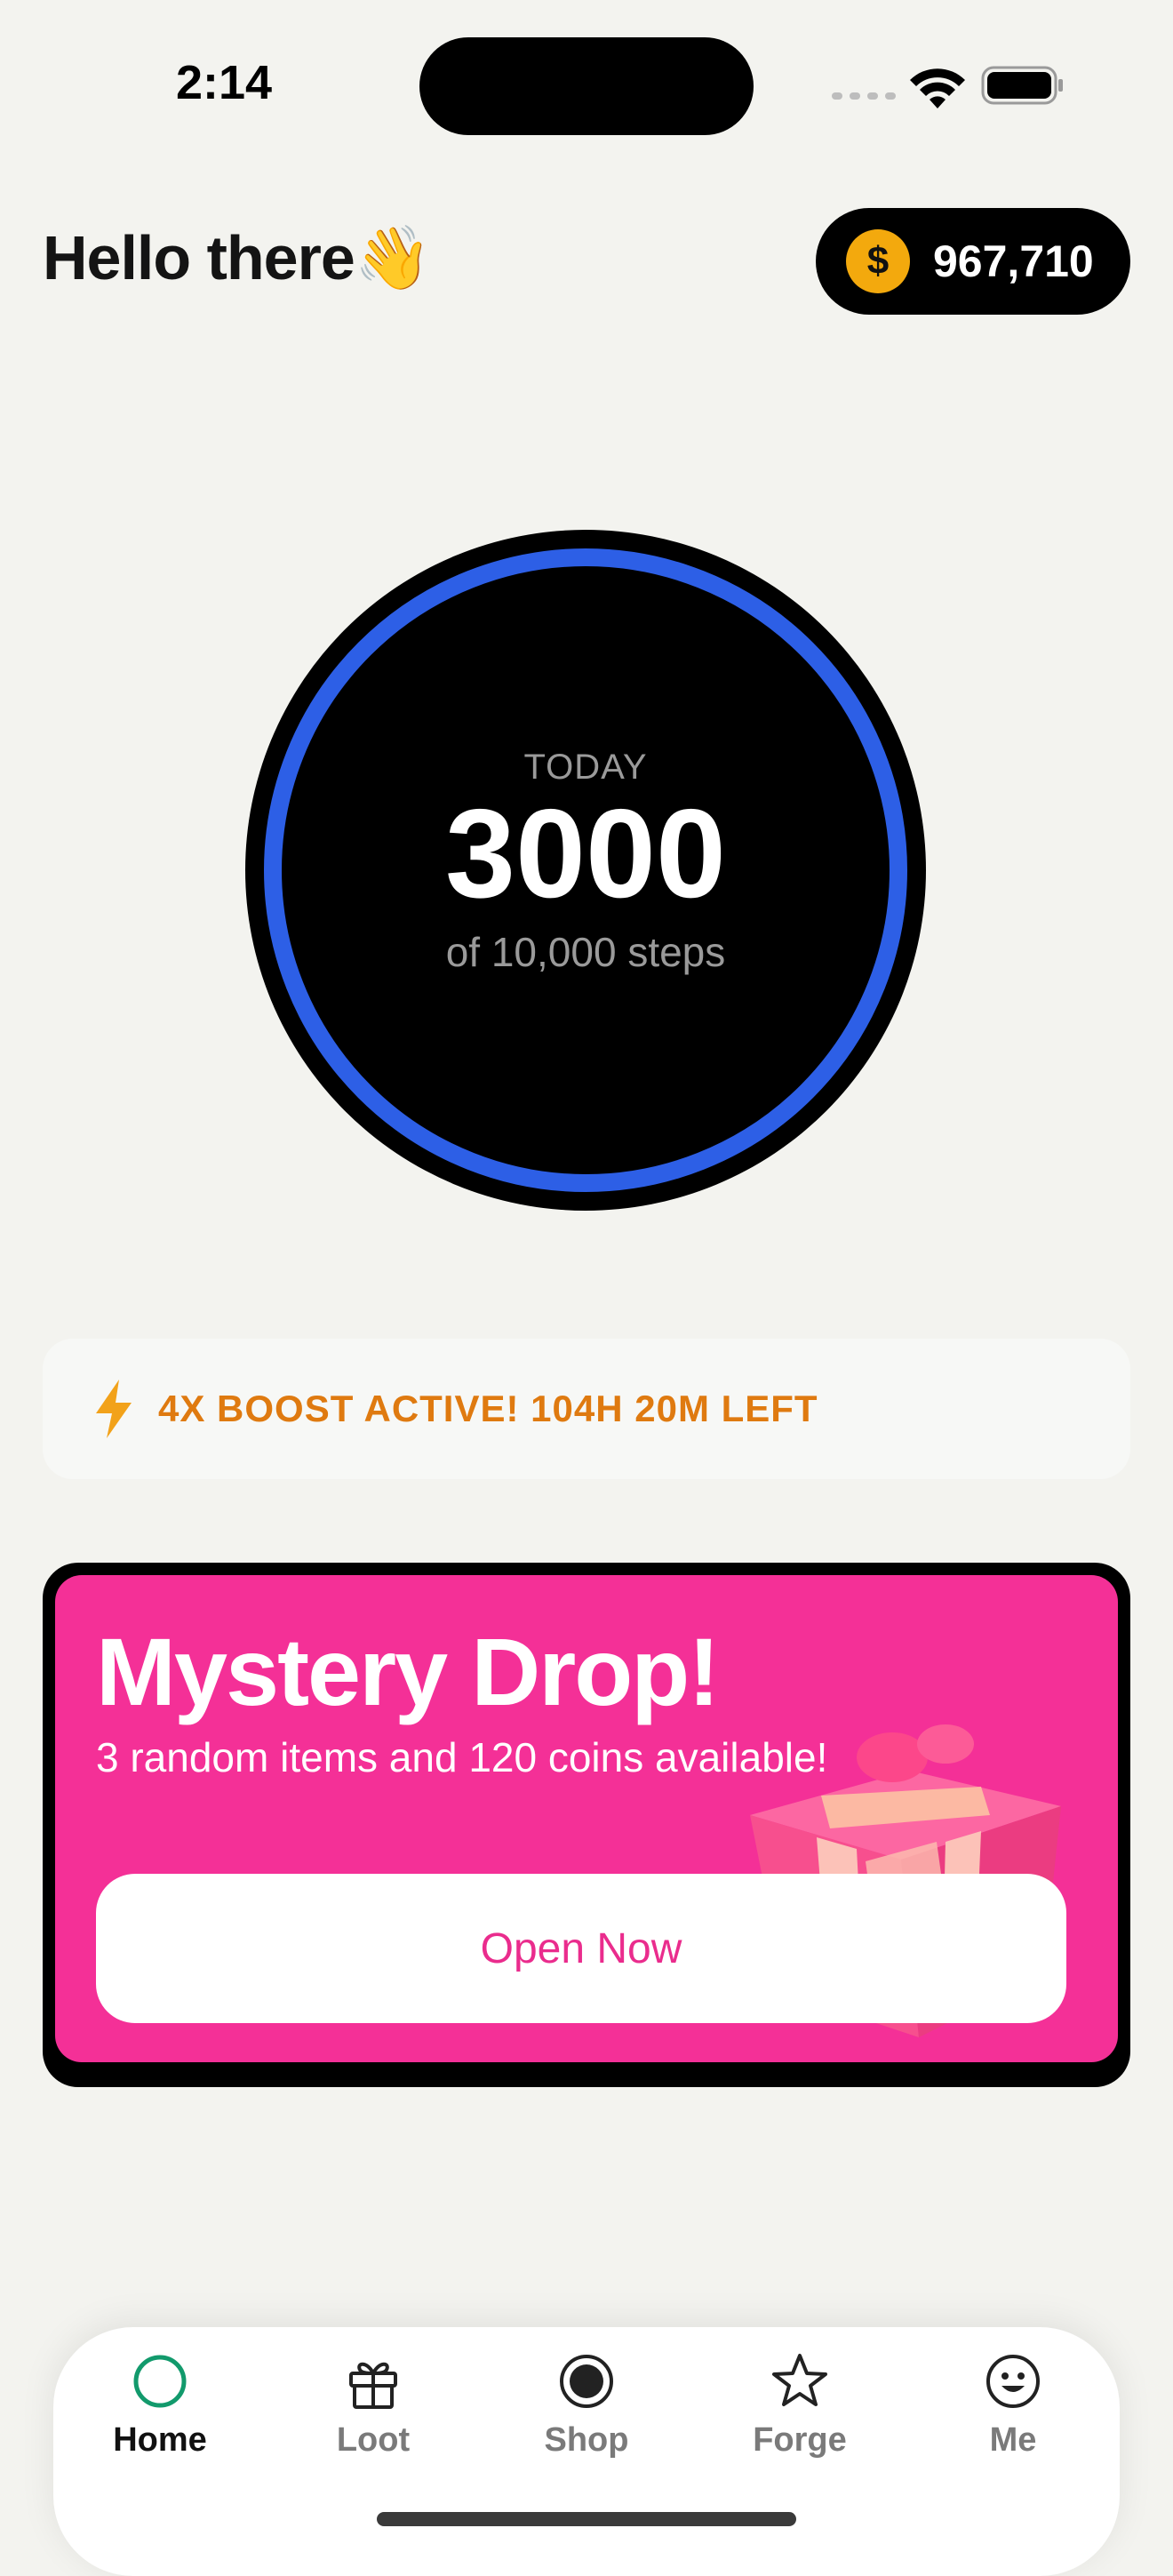  Describe the element at coordinates (373, 2385) in the screenshot. I see `gift-icon` at that location.